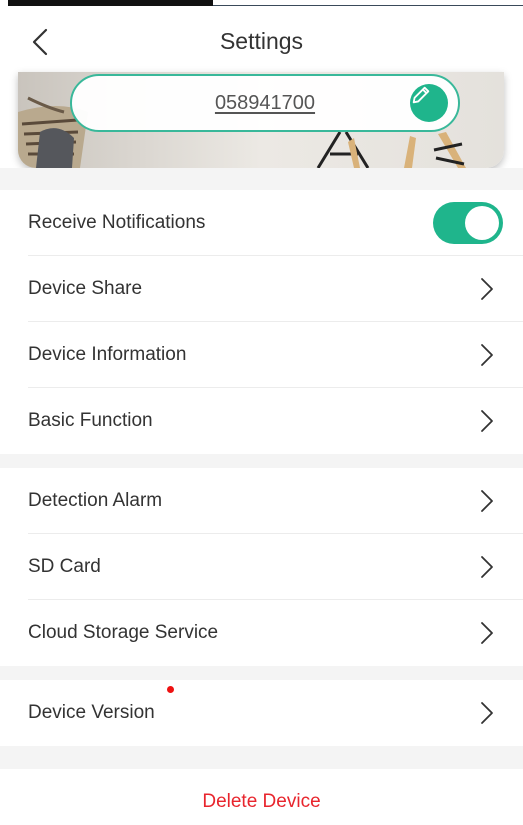 The width and height of the screenshot is (523, 825). What do you see at coordinates (261, 501) in the screenshot?
I see `detection-alarm-row: Detection Alarm` at bounding box center [261, 501].